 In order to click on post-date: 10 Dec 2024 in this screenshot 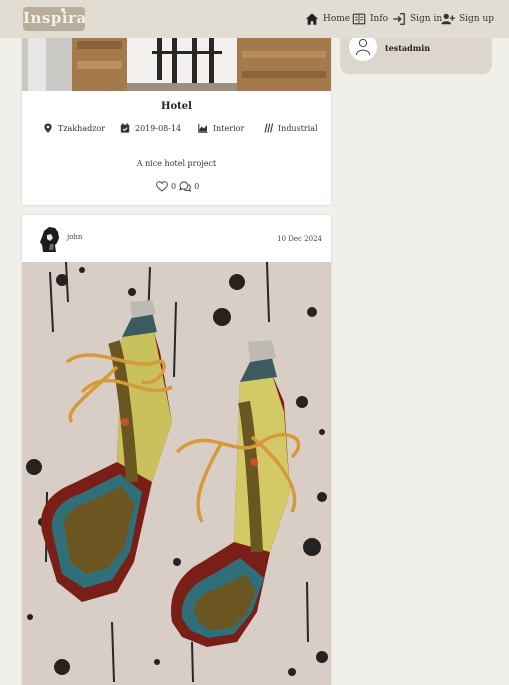, I will do `click(299, 239)`.